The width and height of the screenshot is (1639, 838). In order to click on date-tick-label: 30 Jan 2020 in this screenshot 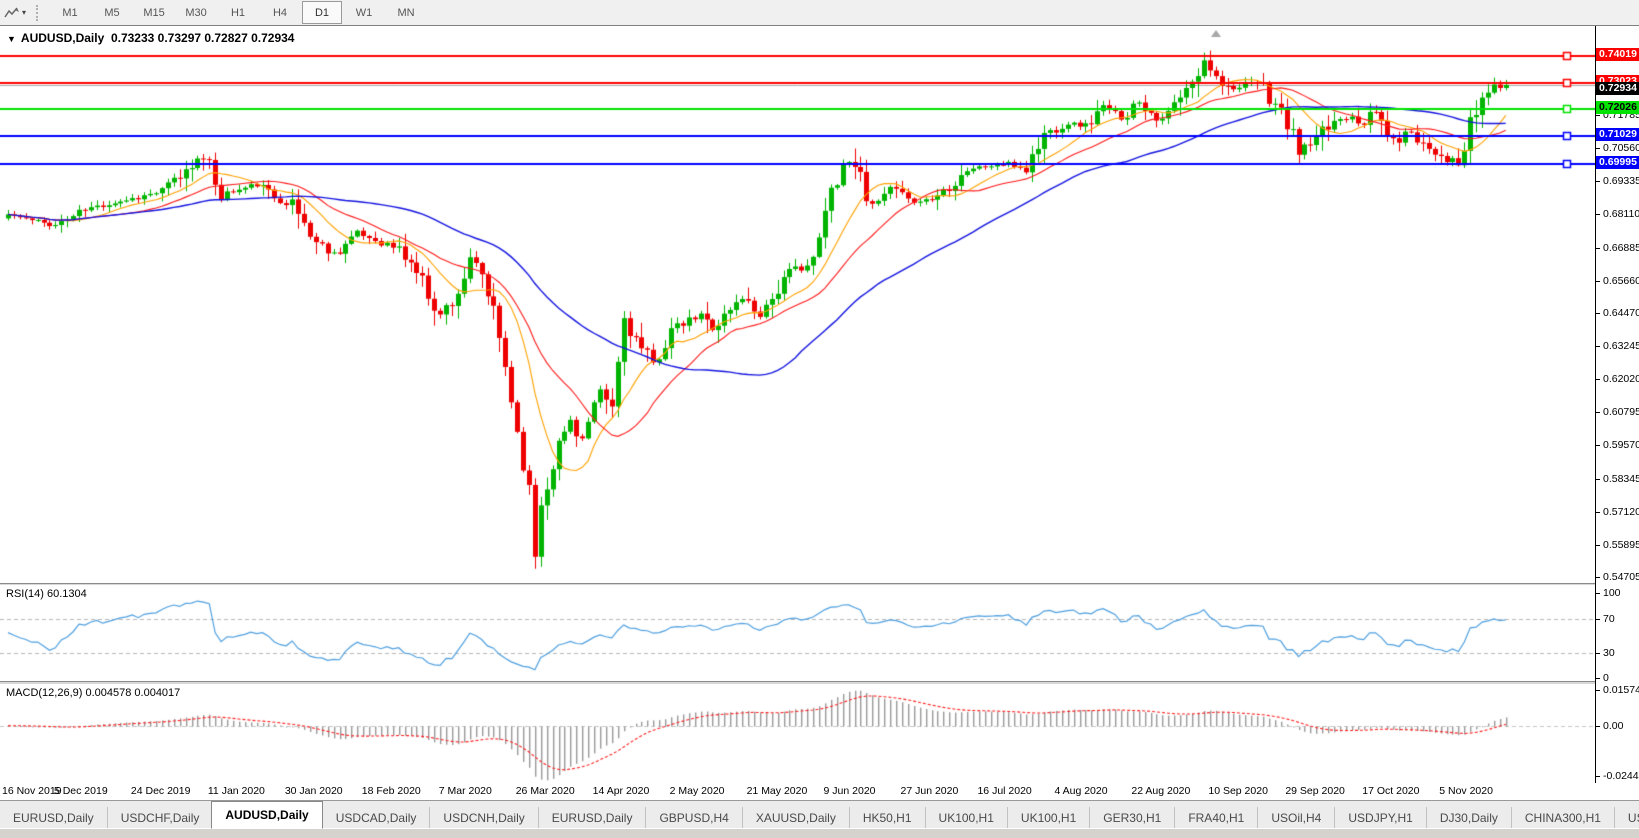, I will do `click(313, 791)`.